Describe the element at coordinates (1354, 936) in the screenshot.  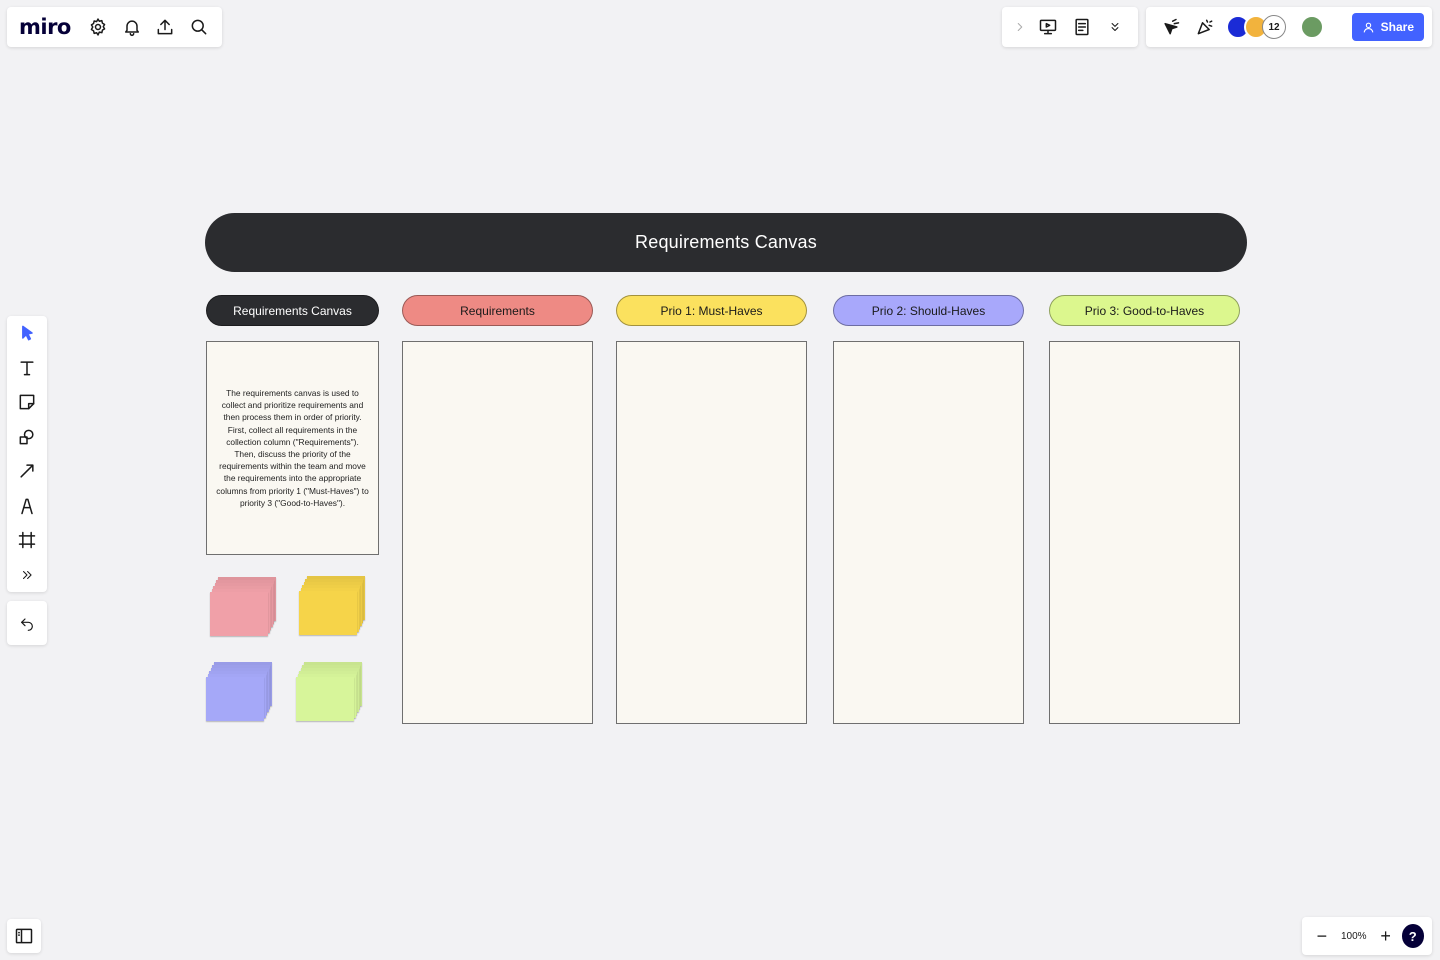
I see `zoom-level: 100%` at that location.